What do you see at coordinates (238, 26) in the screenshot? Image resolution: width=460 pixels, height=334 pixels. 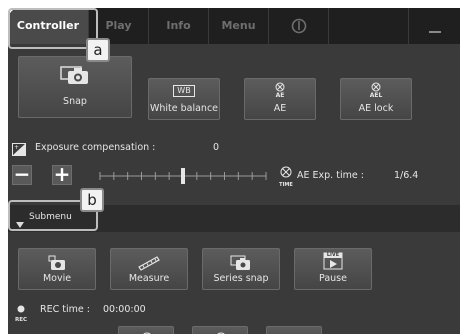 I see `tab-menu: Menu` at bounding box center [238, 26].